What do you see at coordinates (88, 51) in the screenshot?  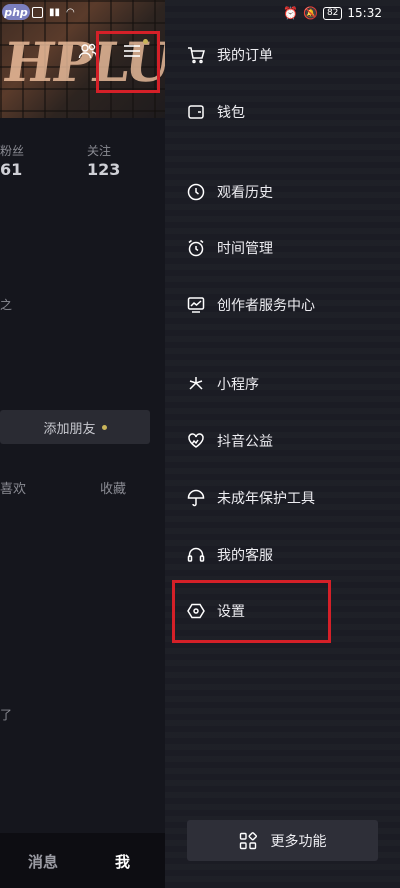 I see `friends-icon` at bounding box center [88, 51].